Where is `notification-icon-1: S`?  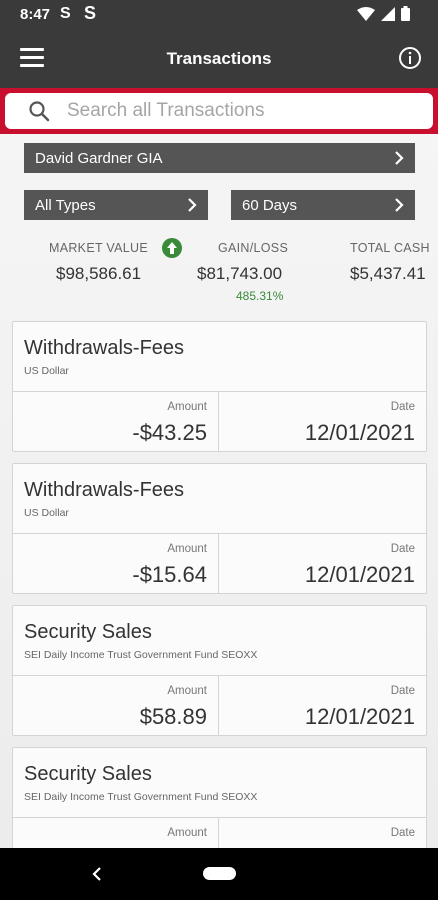 notification-icon-1: S is located at coordinates (65, 13).